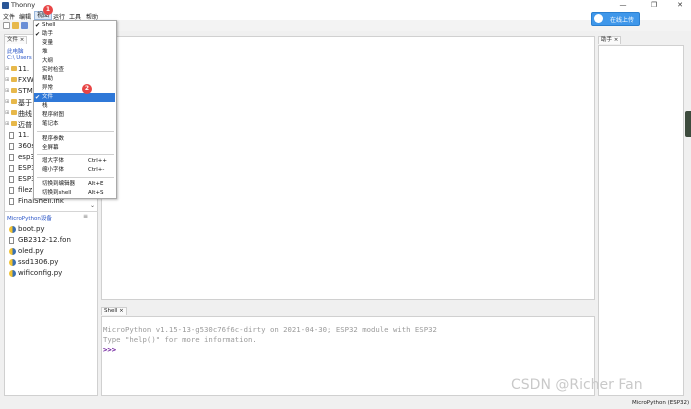  Describe the element at coordinates (26, 80) in the screenshot. I see `local-file-item: FXW` at that location.